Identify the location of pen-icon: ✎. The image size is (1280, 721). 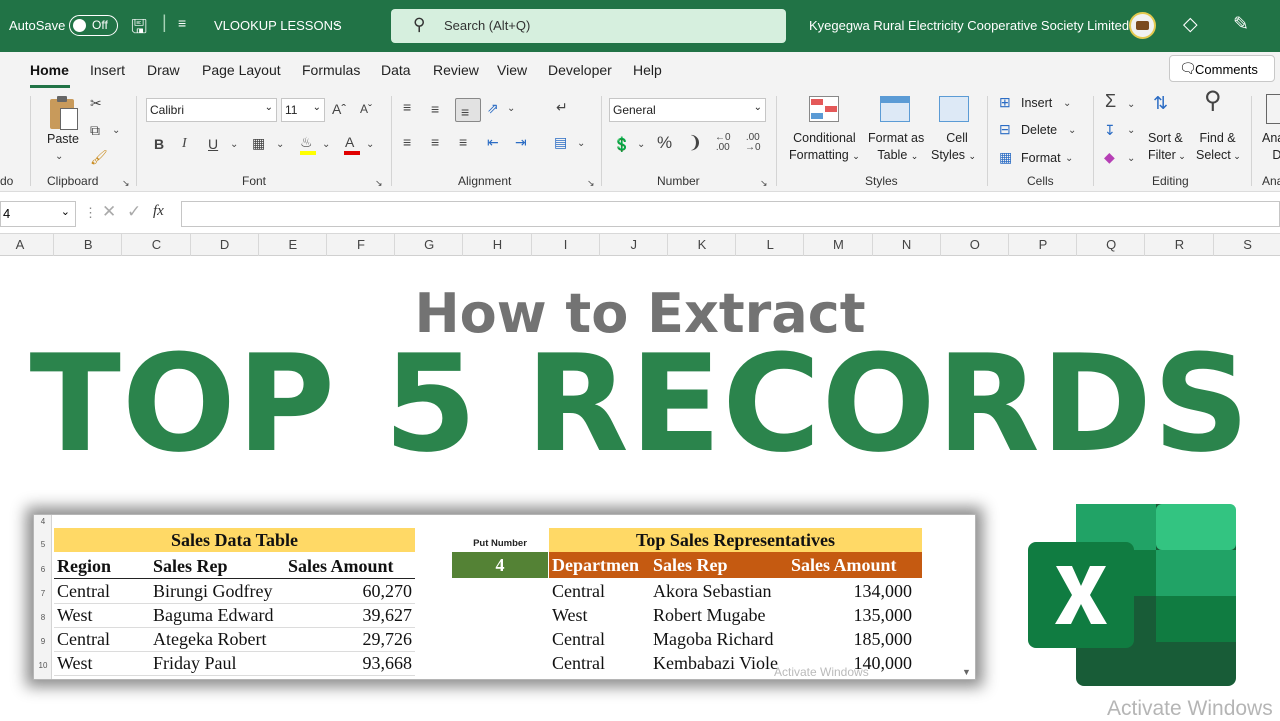
(1241, 24).